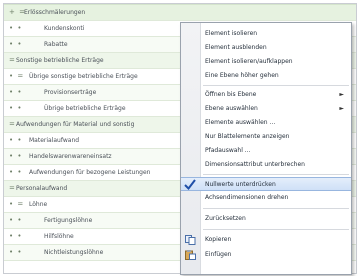  I want to click on paste-icon, so click(190, 255).